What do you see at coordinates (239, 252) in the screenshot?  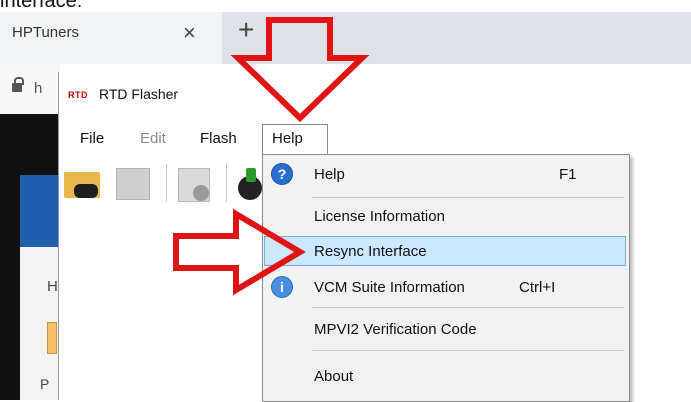 I see `right-arrow-annotation` at bounding box center [239, 252].